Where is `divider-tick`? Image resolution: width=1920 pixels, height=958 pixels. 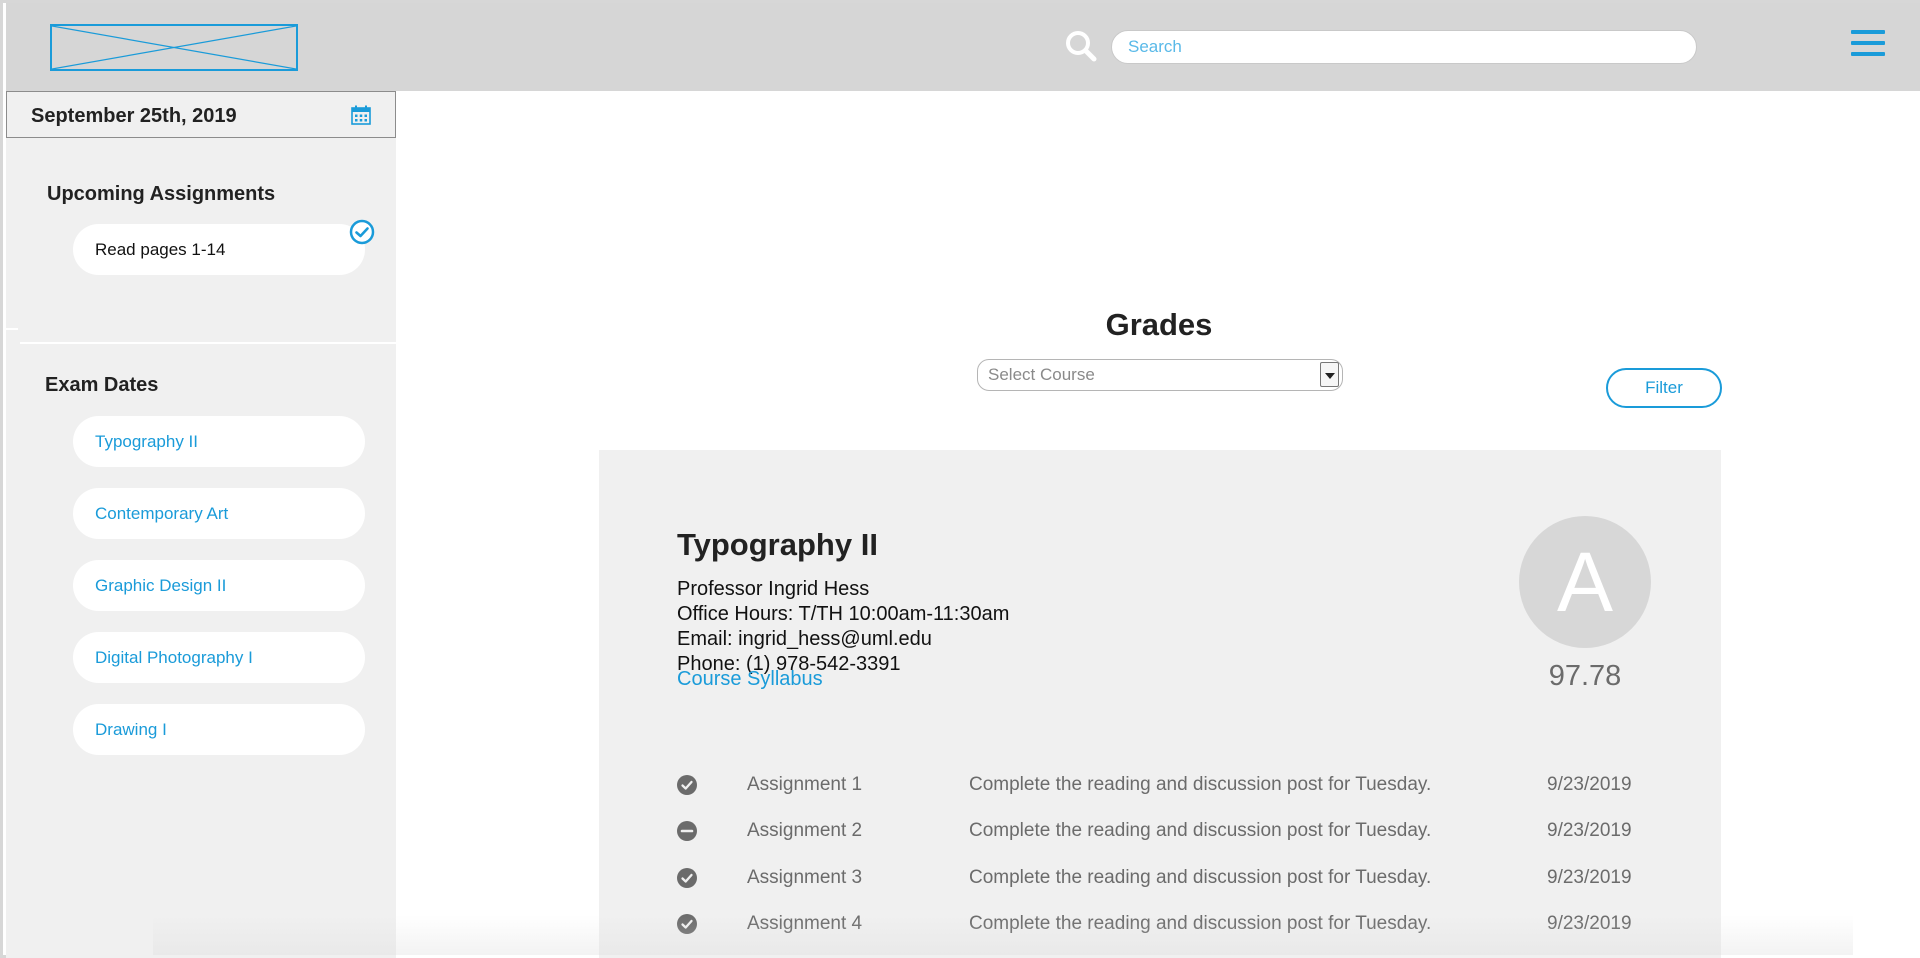
divider-tick is located at coordinates (12, 329).